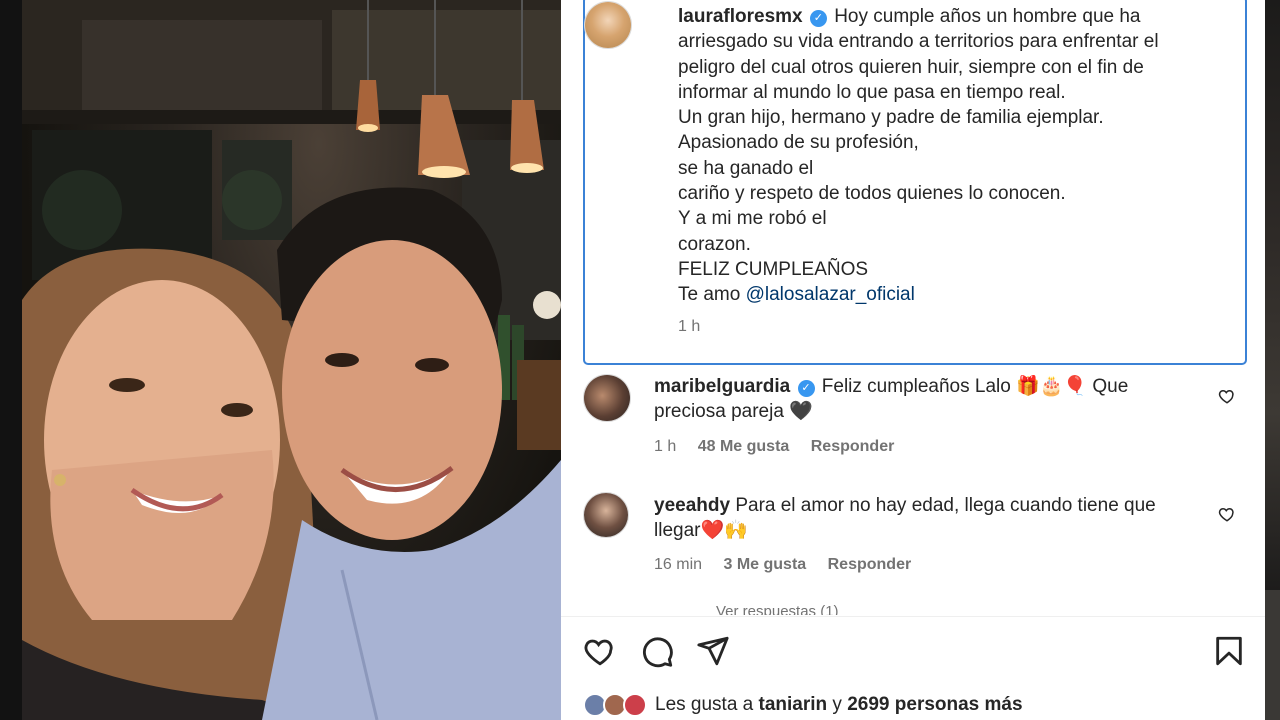  What do you see at coordinates (752, 219) in the screenshot?
I see `caption-line: Y a mi me robó el` at bounding box center [752, 219].